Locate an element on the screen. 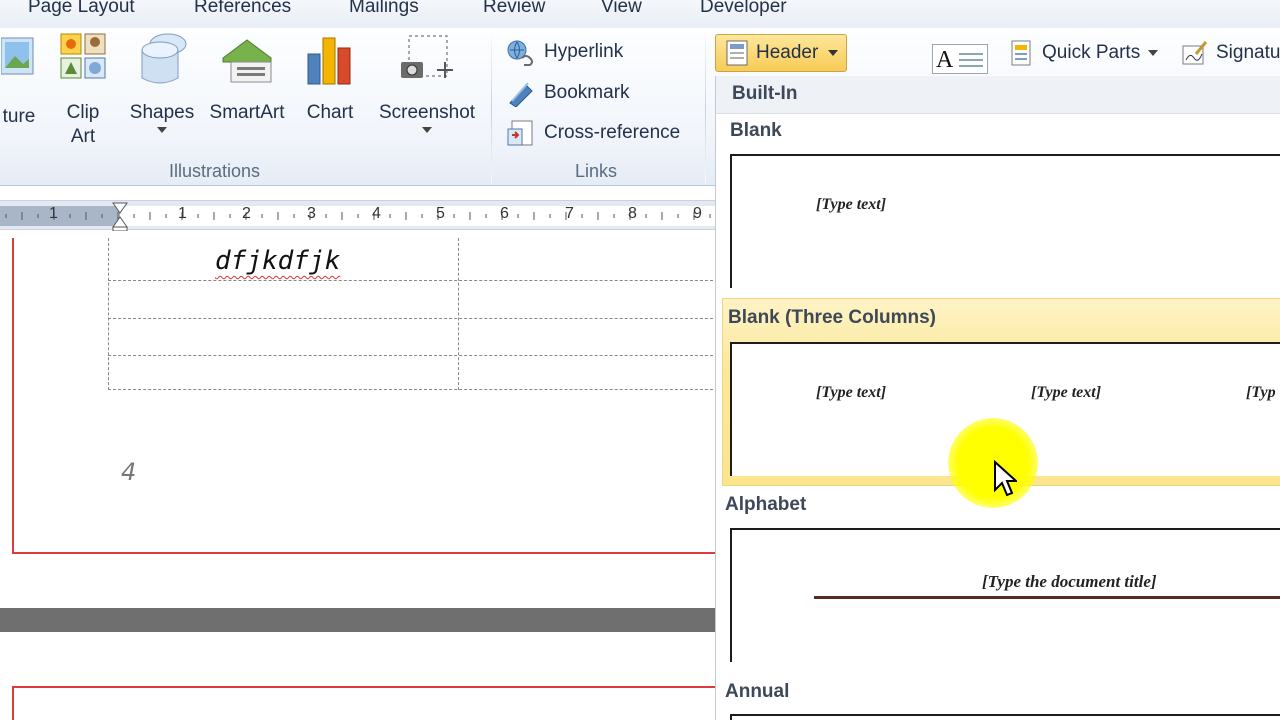 The height and width of the screenshot is (720, 1280). header-button: Header is located at coordinates (781, 53).